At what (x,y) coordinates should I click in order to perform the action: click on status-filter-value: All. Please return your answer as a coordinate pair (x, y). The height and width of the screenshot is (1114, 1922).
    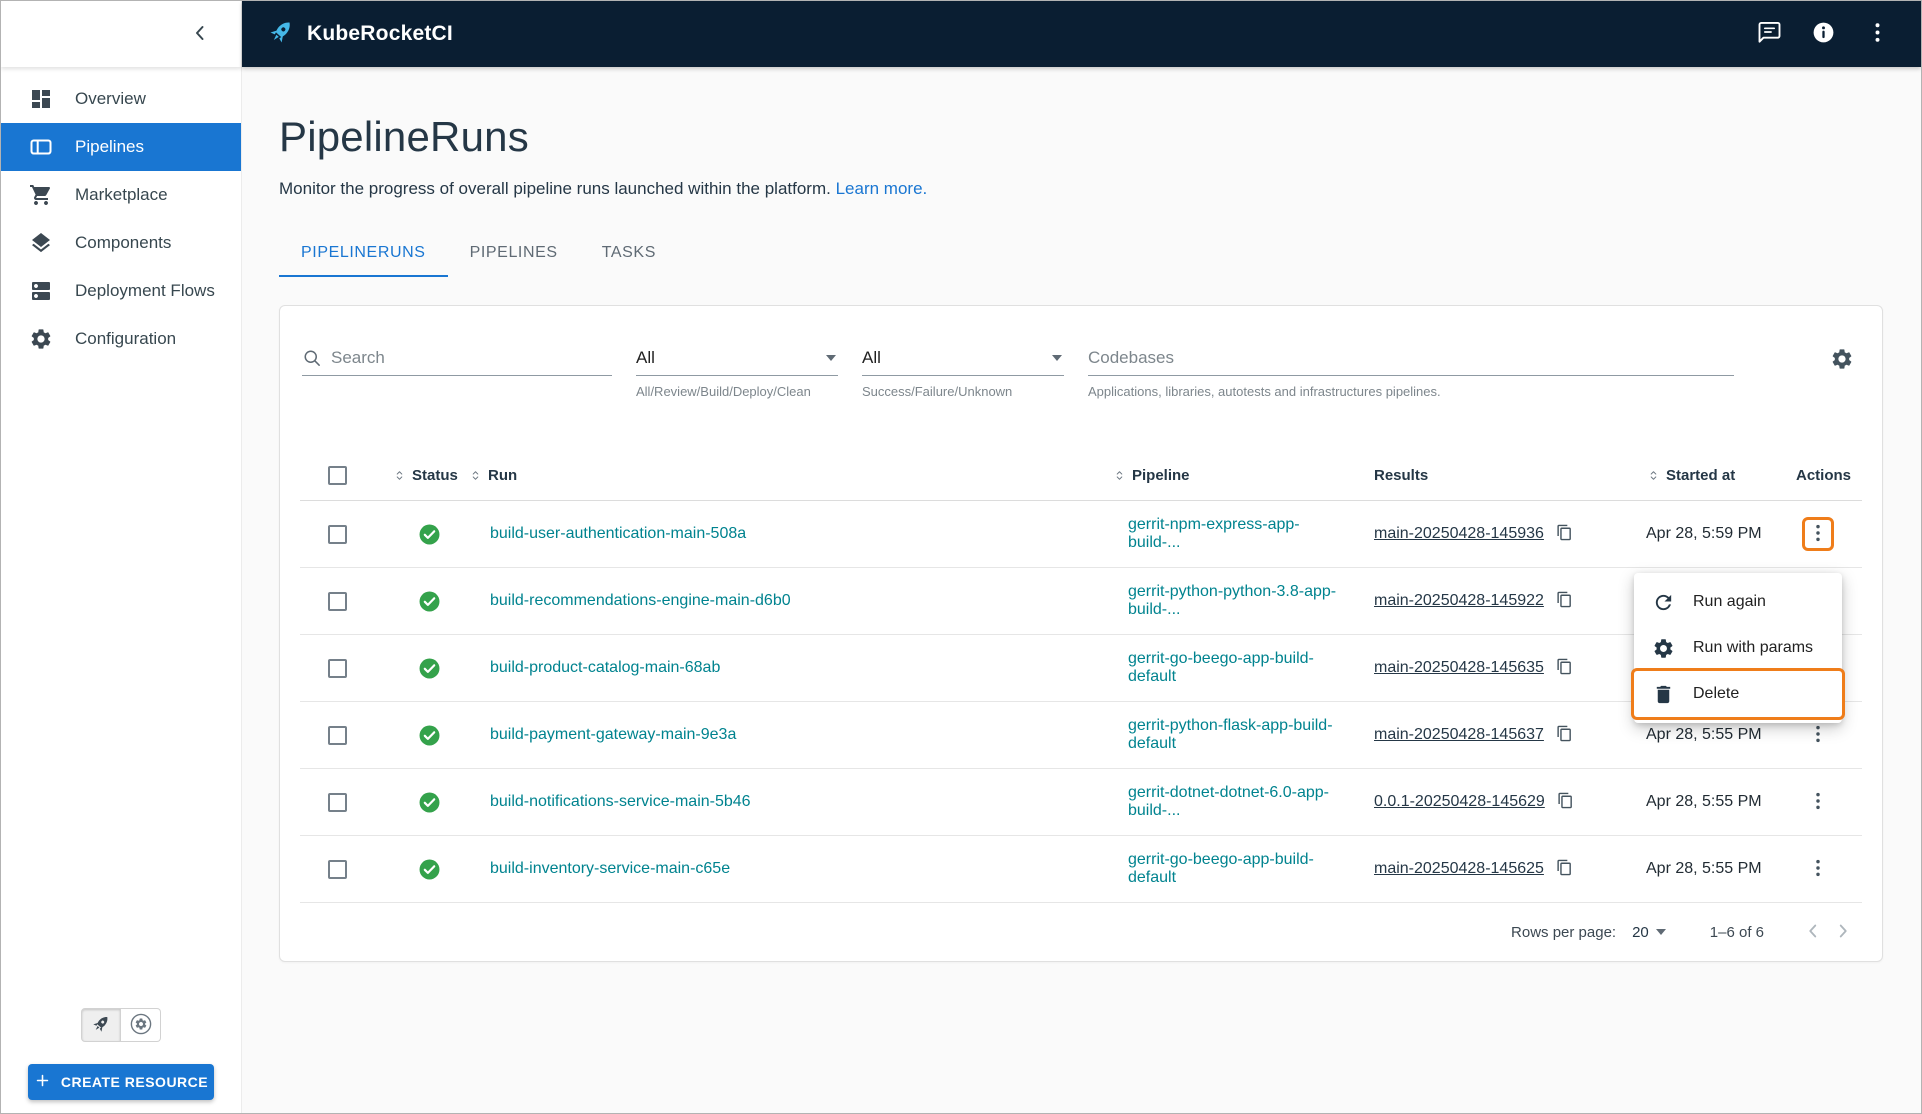
    Looking at the image, I should click on (871, 357).